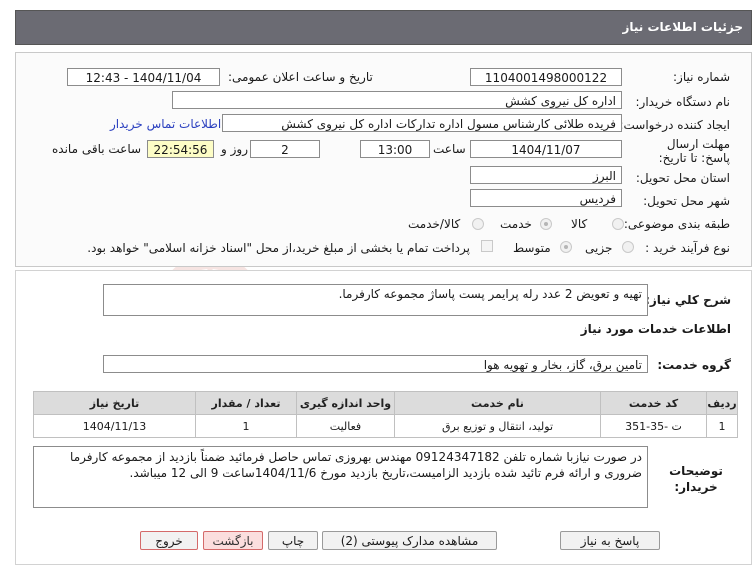 Image resolution: width=755 pixels, height=566 pixels. Describe the element at coordinates (722, 403) in the screenshot. I see `col-row-number: ردیف` at that location.